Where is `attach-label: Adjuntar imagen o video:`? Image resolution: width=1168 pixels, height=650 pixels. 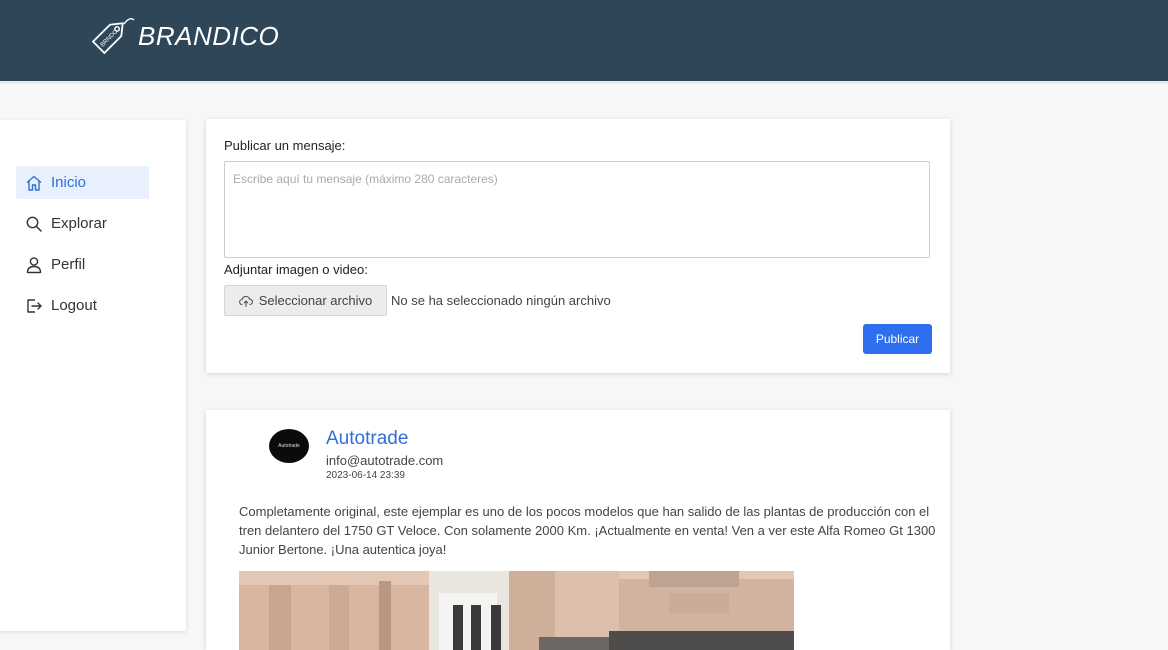 attach-label: Adjuntar imagen o video: is located at coordinates (296, 269).